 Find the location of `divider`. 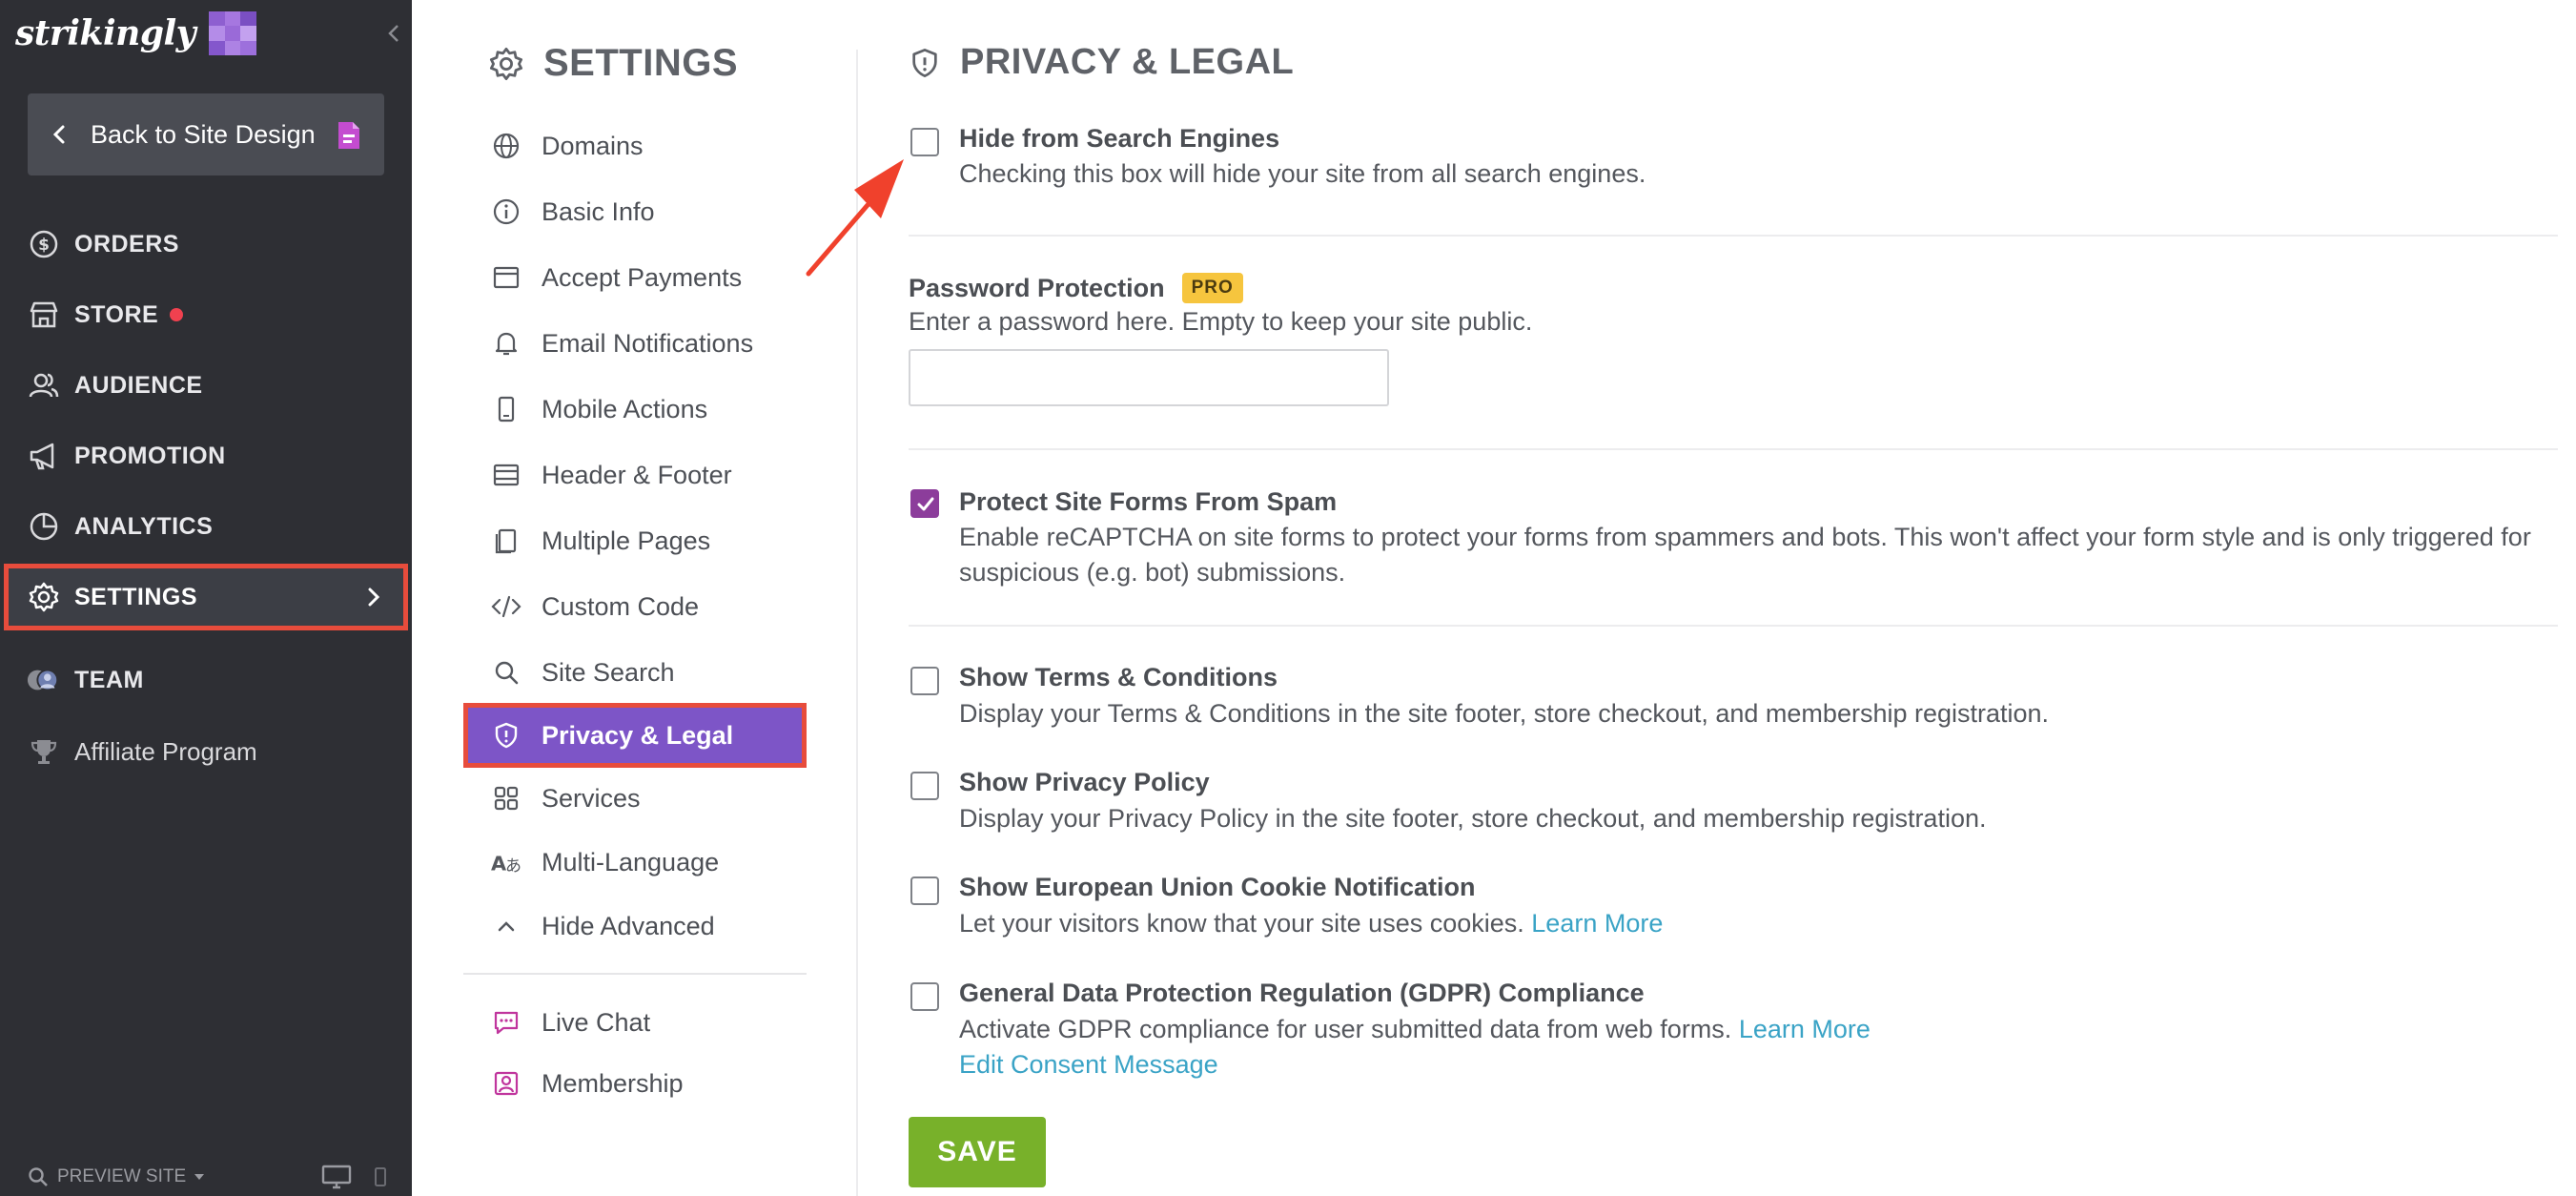

divider is located at coordinates (1734, 626).